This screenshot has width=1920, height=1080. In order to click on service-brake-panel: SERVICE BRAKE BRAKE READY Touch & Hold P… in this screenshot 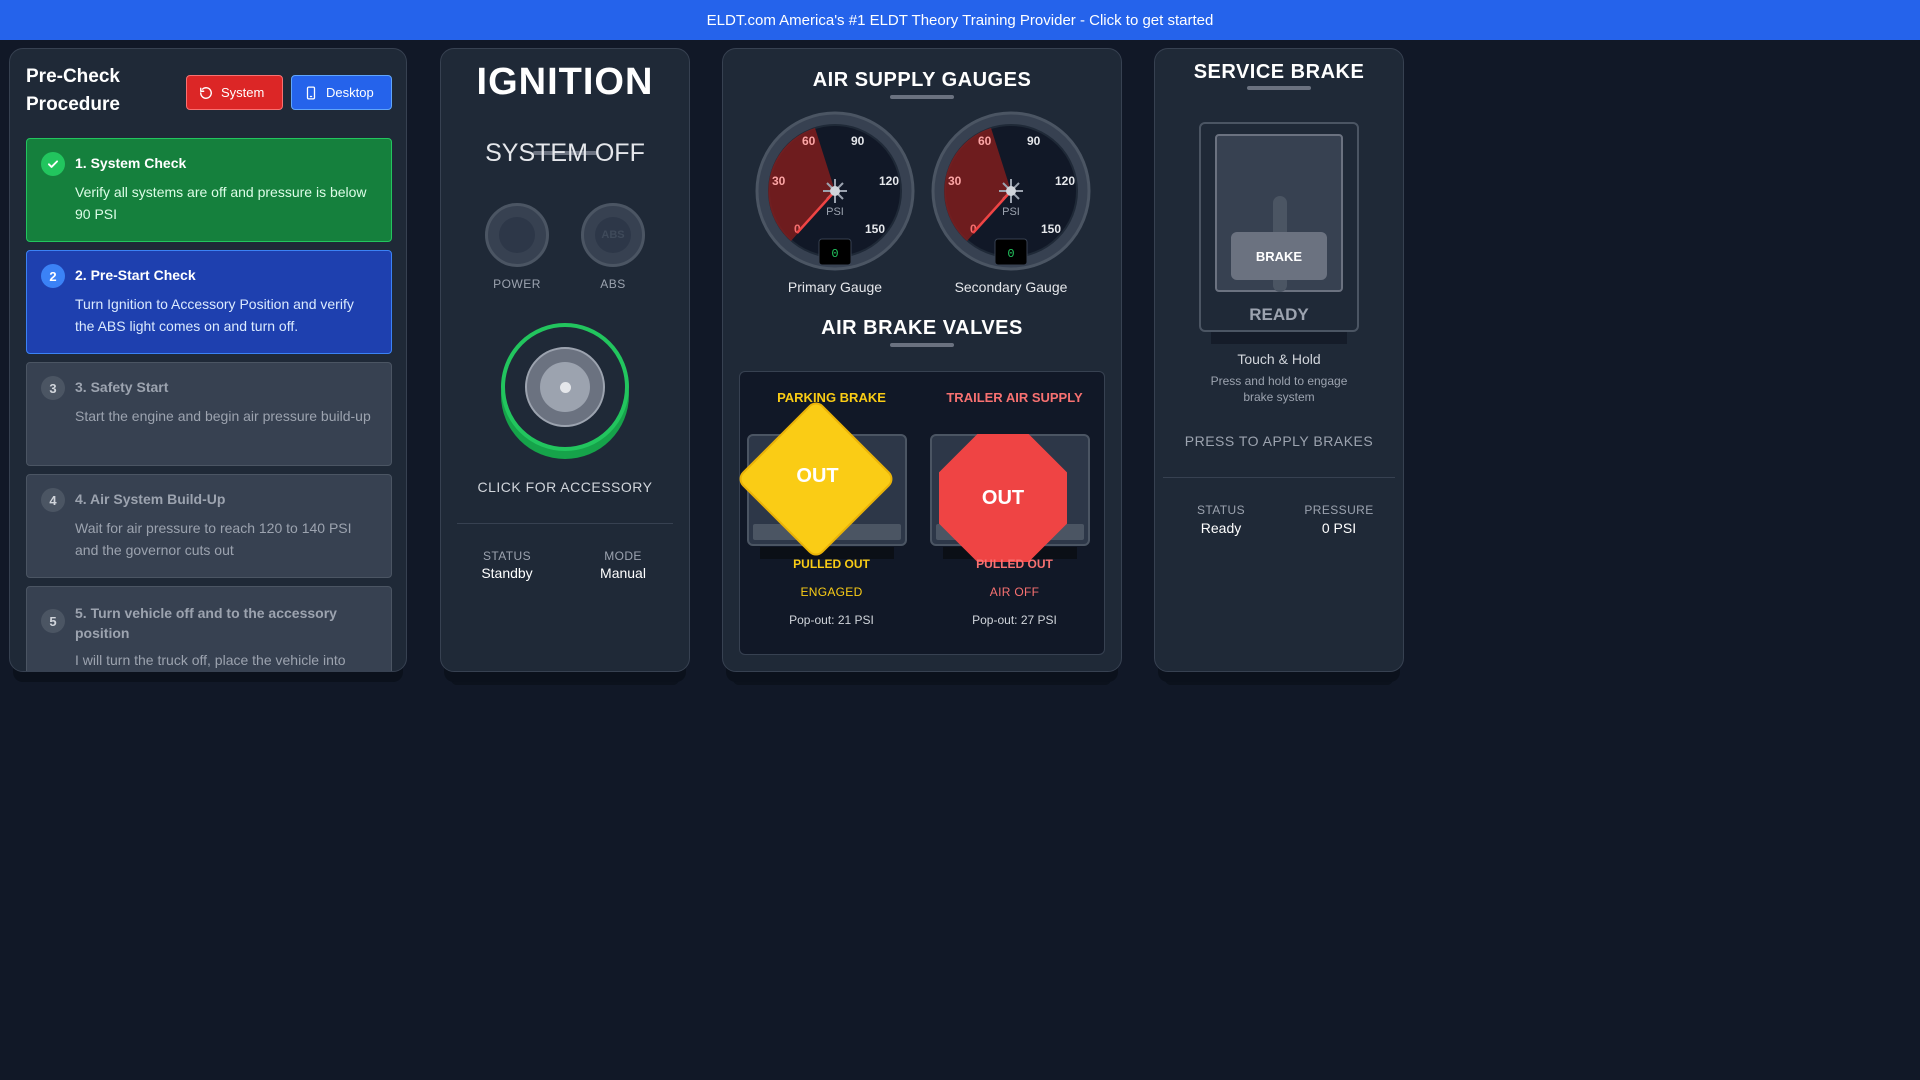, I will do `click(1279, 366)`.